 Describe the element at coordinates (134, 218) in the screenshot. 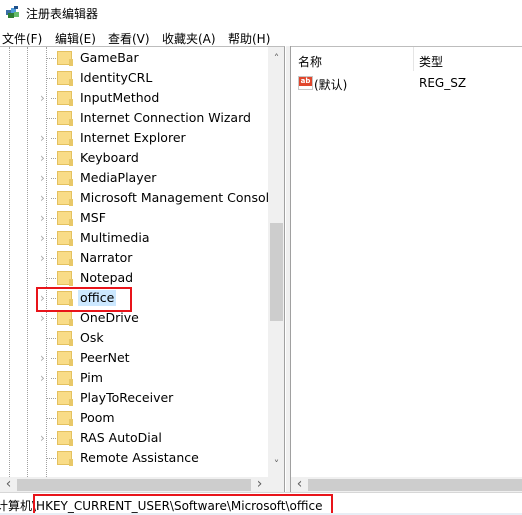

I see `tree-item: › MSF` at that location.